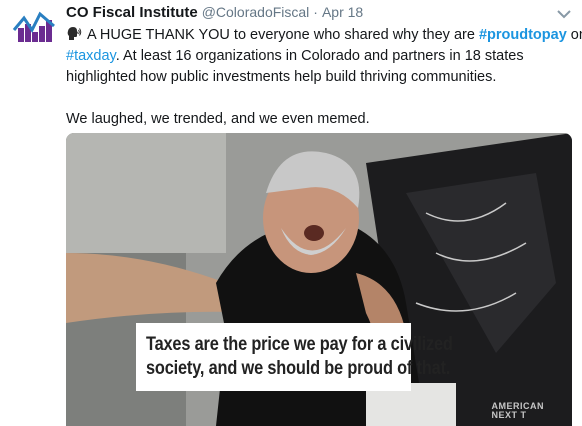 Image resolution: width=582 pixels, height=426 pixels. What do you see at coordinates (523, 35) in the screenshot?
I see `hashtag-proudtopay-link: #proudtopay` at bounding box center [523, 35].